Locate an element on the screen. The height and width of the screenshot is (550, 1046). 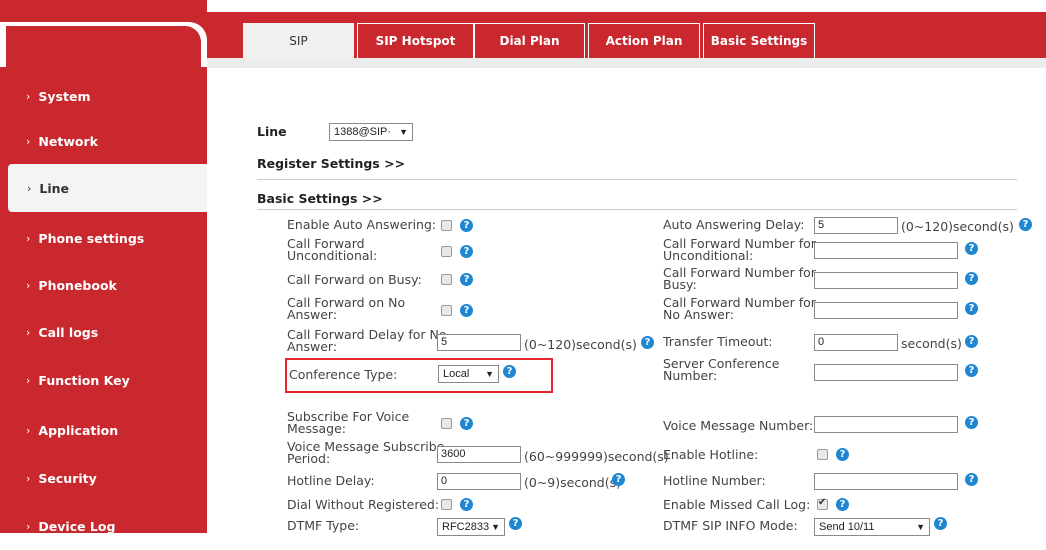
dtmf-type-select: RFC2833 ▼ is located at coordinates (471, 527).